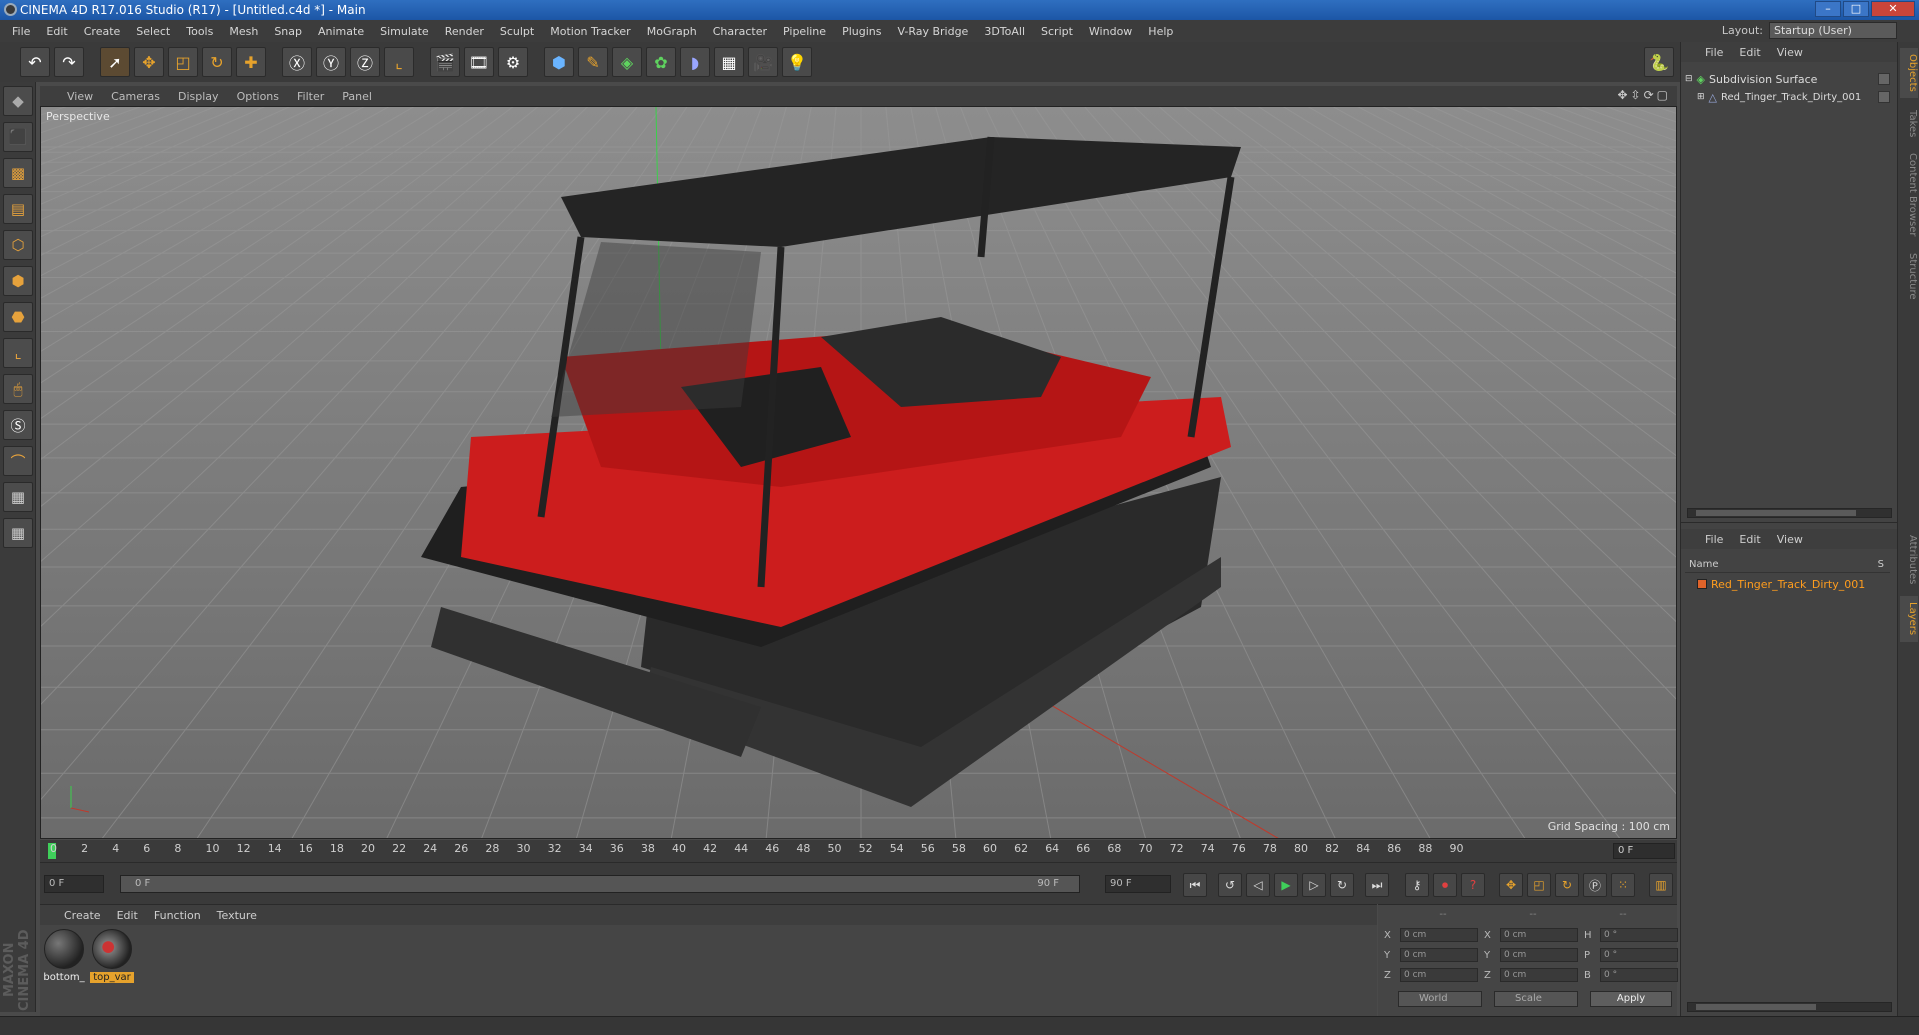  I want to click on material-bottom: bottom_, so click(64, 956).